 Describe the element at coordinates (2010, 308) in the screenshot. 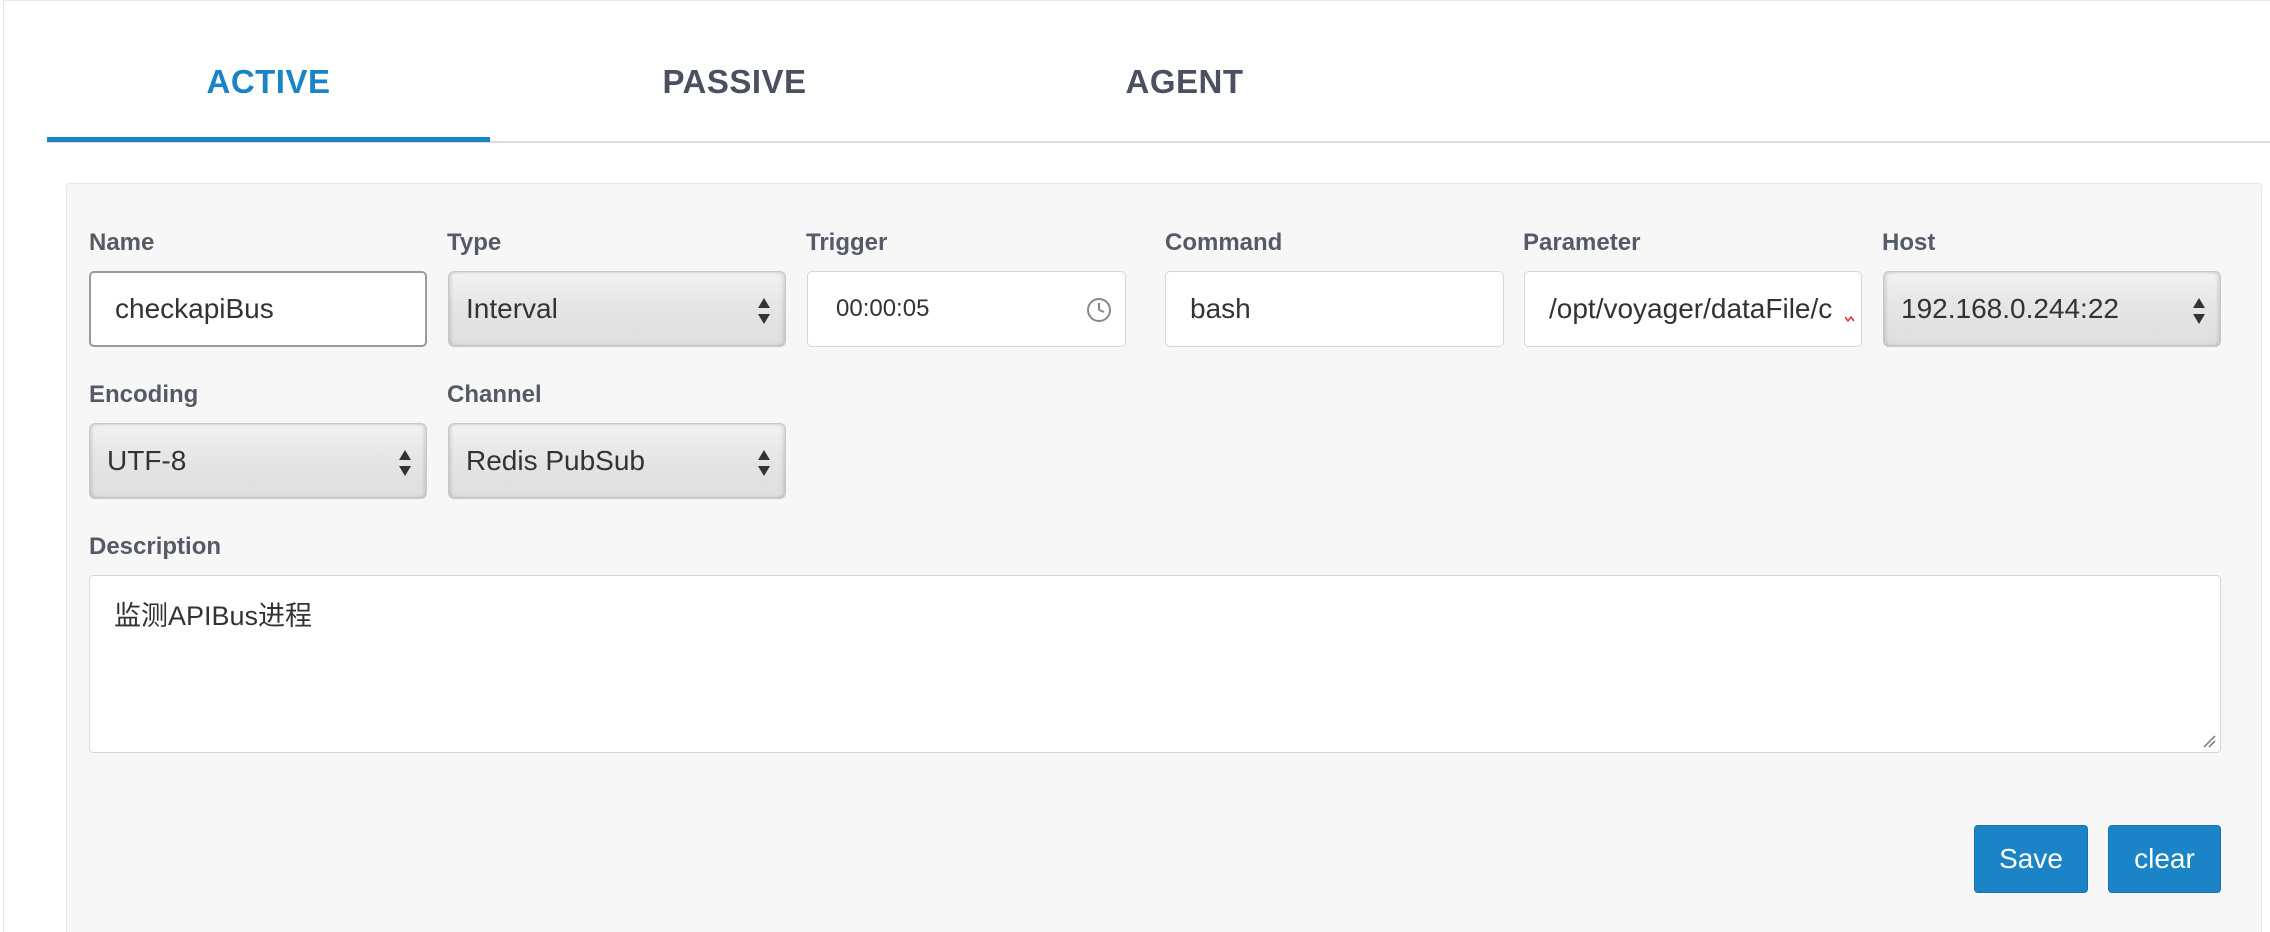

I see `host-select-value: 192.168.0.244:22` at that location.